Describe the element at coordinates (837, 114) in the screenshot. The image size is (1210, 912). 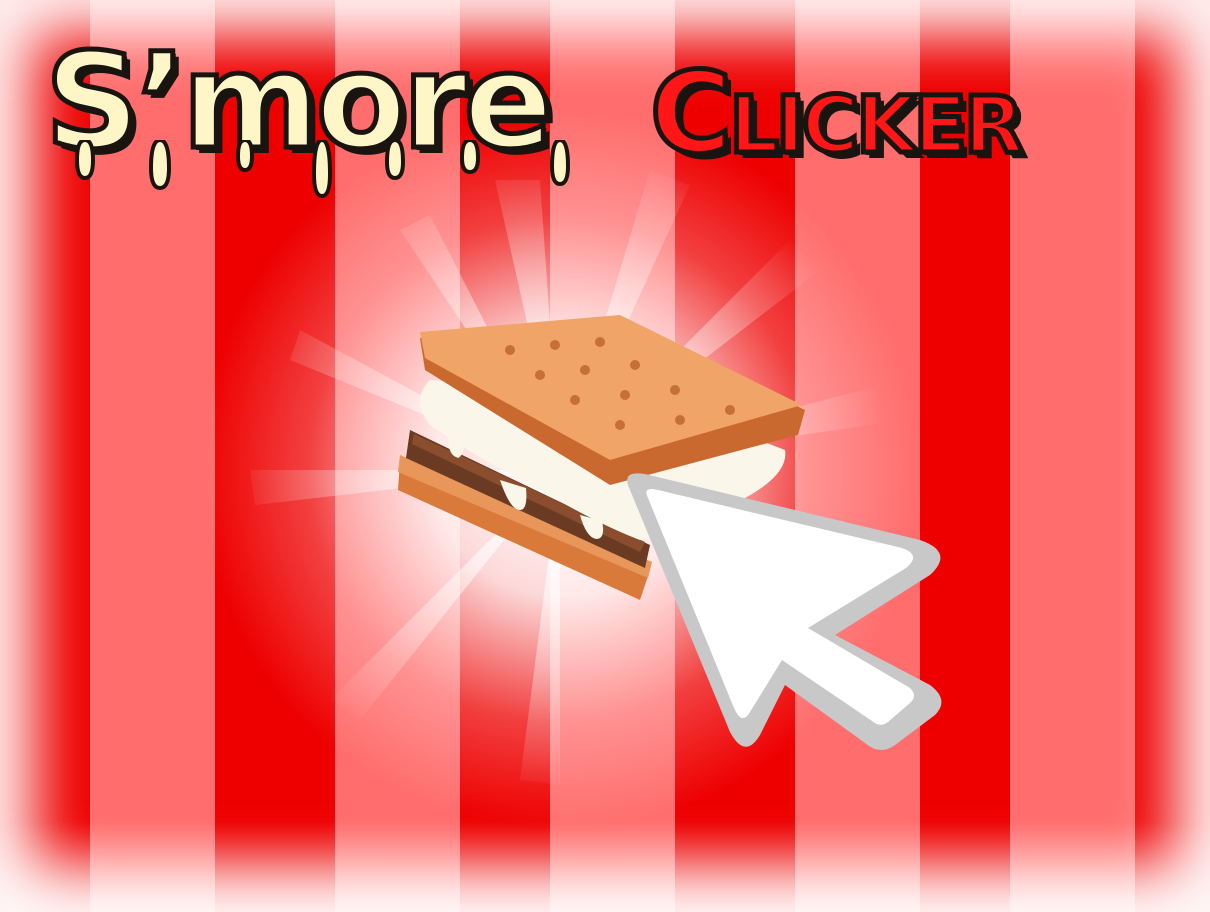
I see `title-clicker-text: Clicker` at that location.